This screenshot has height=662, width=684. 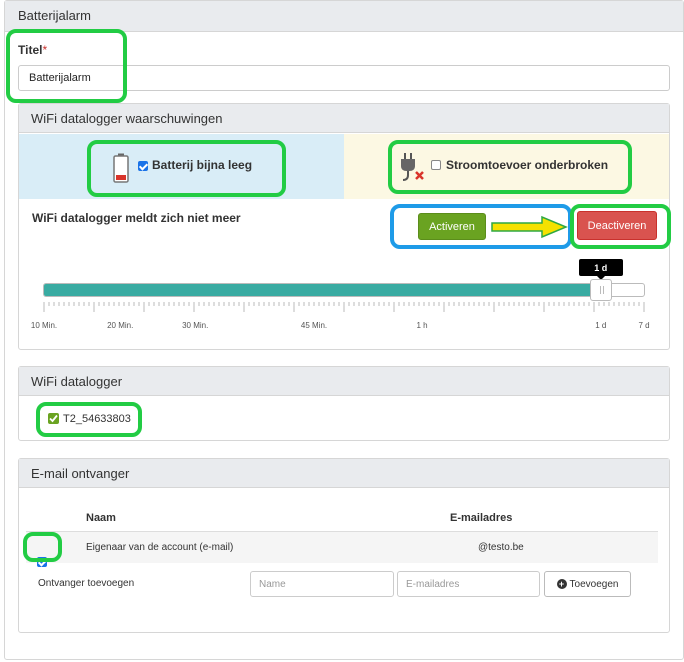 What do you see at coordinates (600, 290) in the screenshot?
I see `slider-handle` at bounding box center [600, 290].